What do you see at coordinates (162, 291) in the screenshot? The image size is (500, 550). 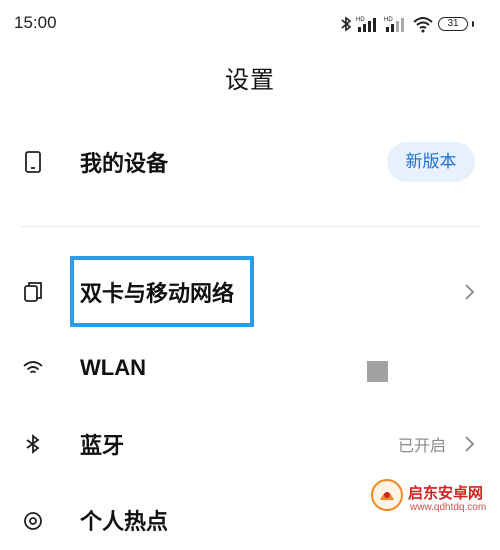 I see `highlight-box` at bounding box center [162, 291].